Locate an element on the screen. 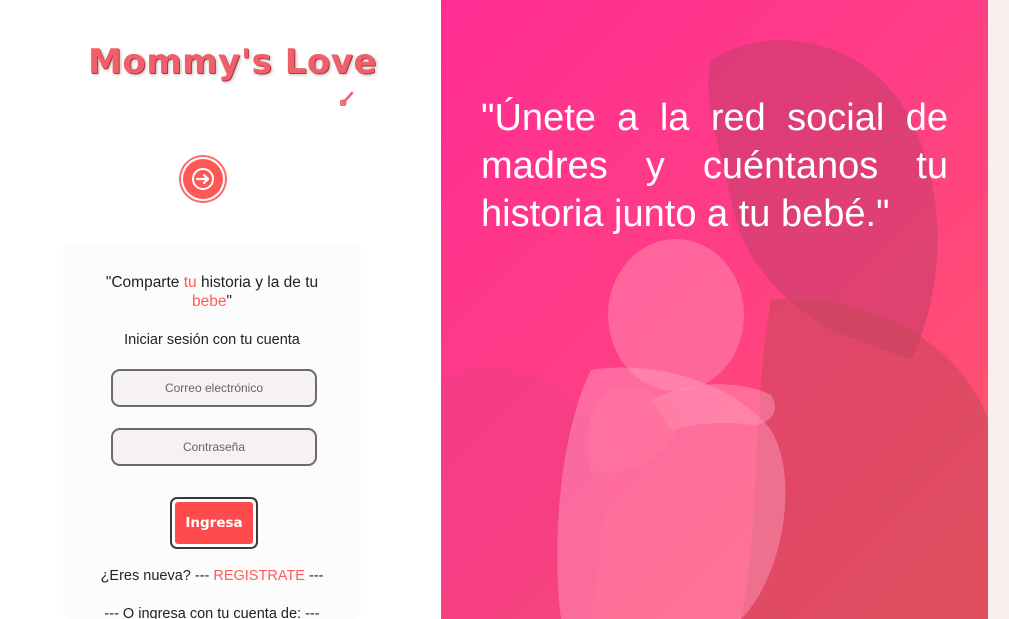  tagline-end: " is located at coordinates (229, 301).